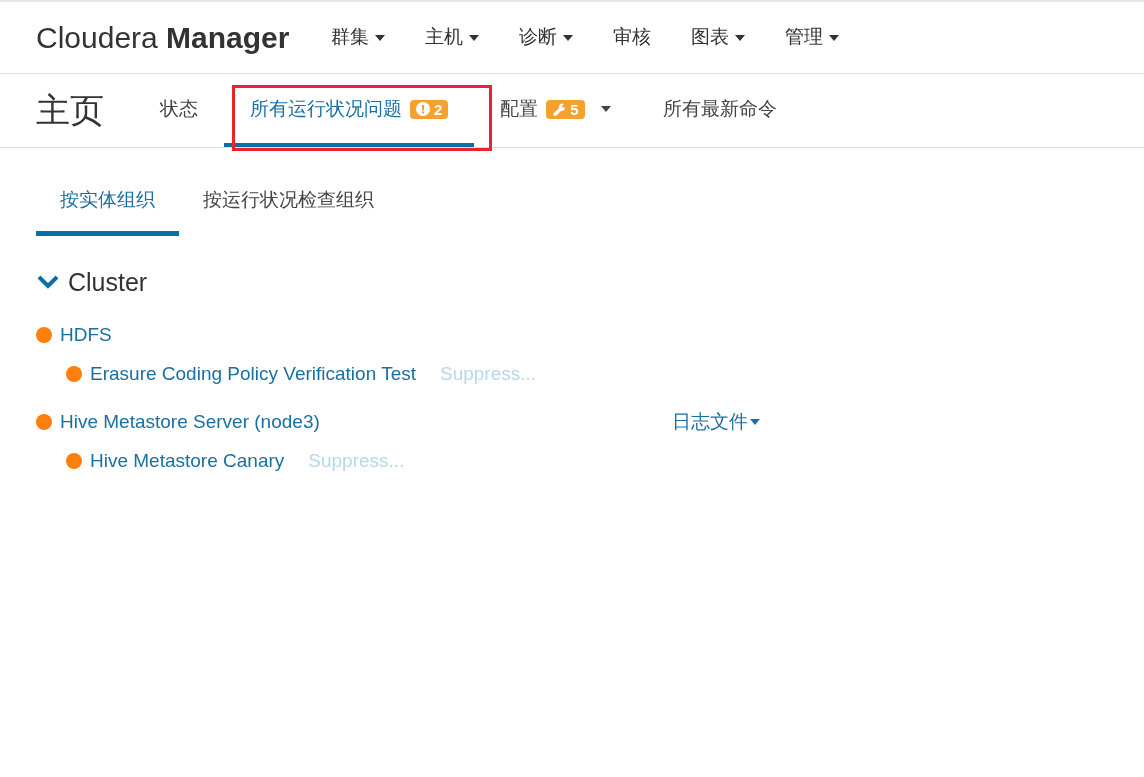  I want to click on sub-tab: 按运行状况检查组织, so click(288, 211).